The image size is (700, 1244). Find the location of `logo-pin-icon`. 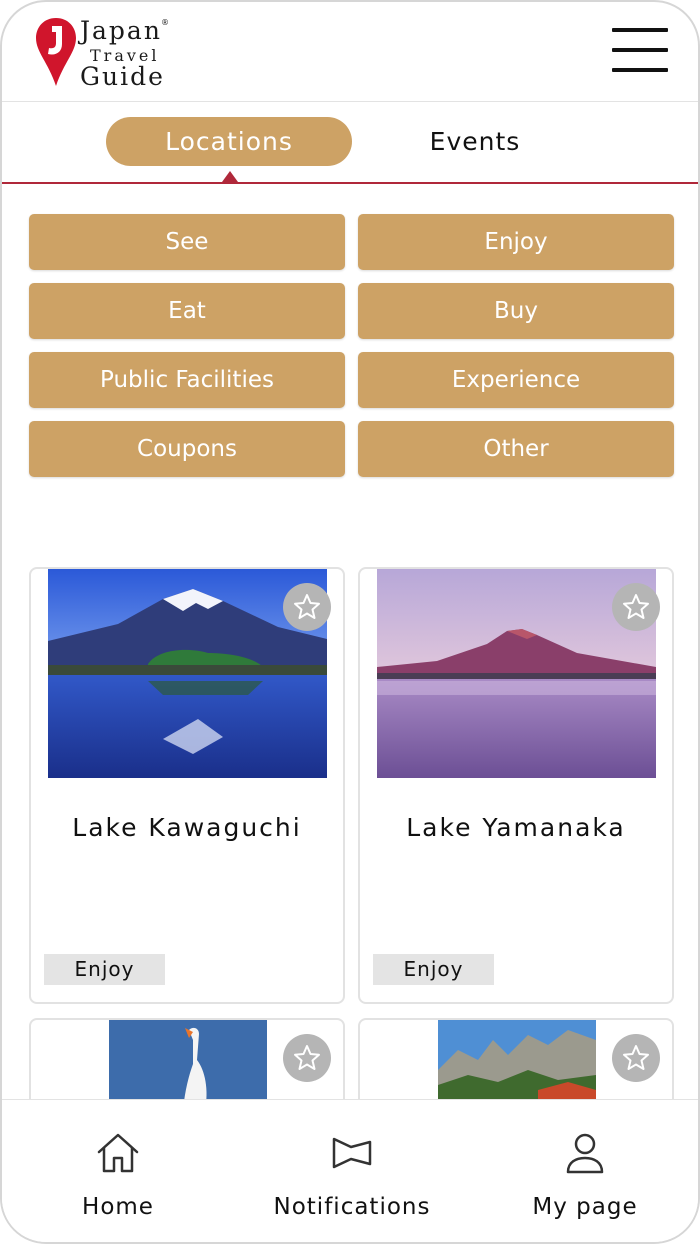

logo-pin-icon is located at coordinates (56, 52).